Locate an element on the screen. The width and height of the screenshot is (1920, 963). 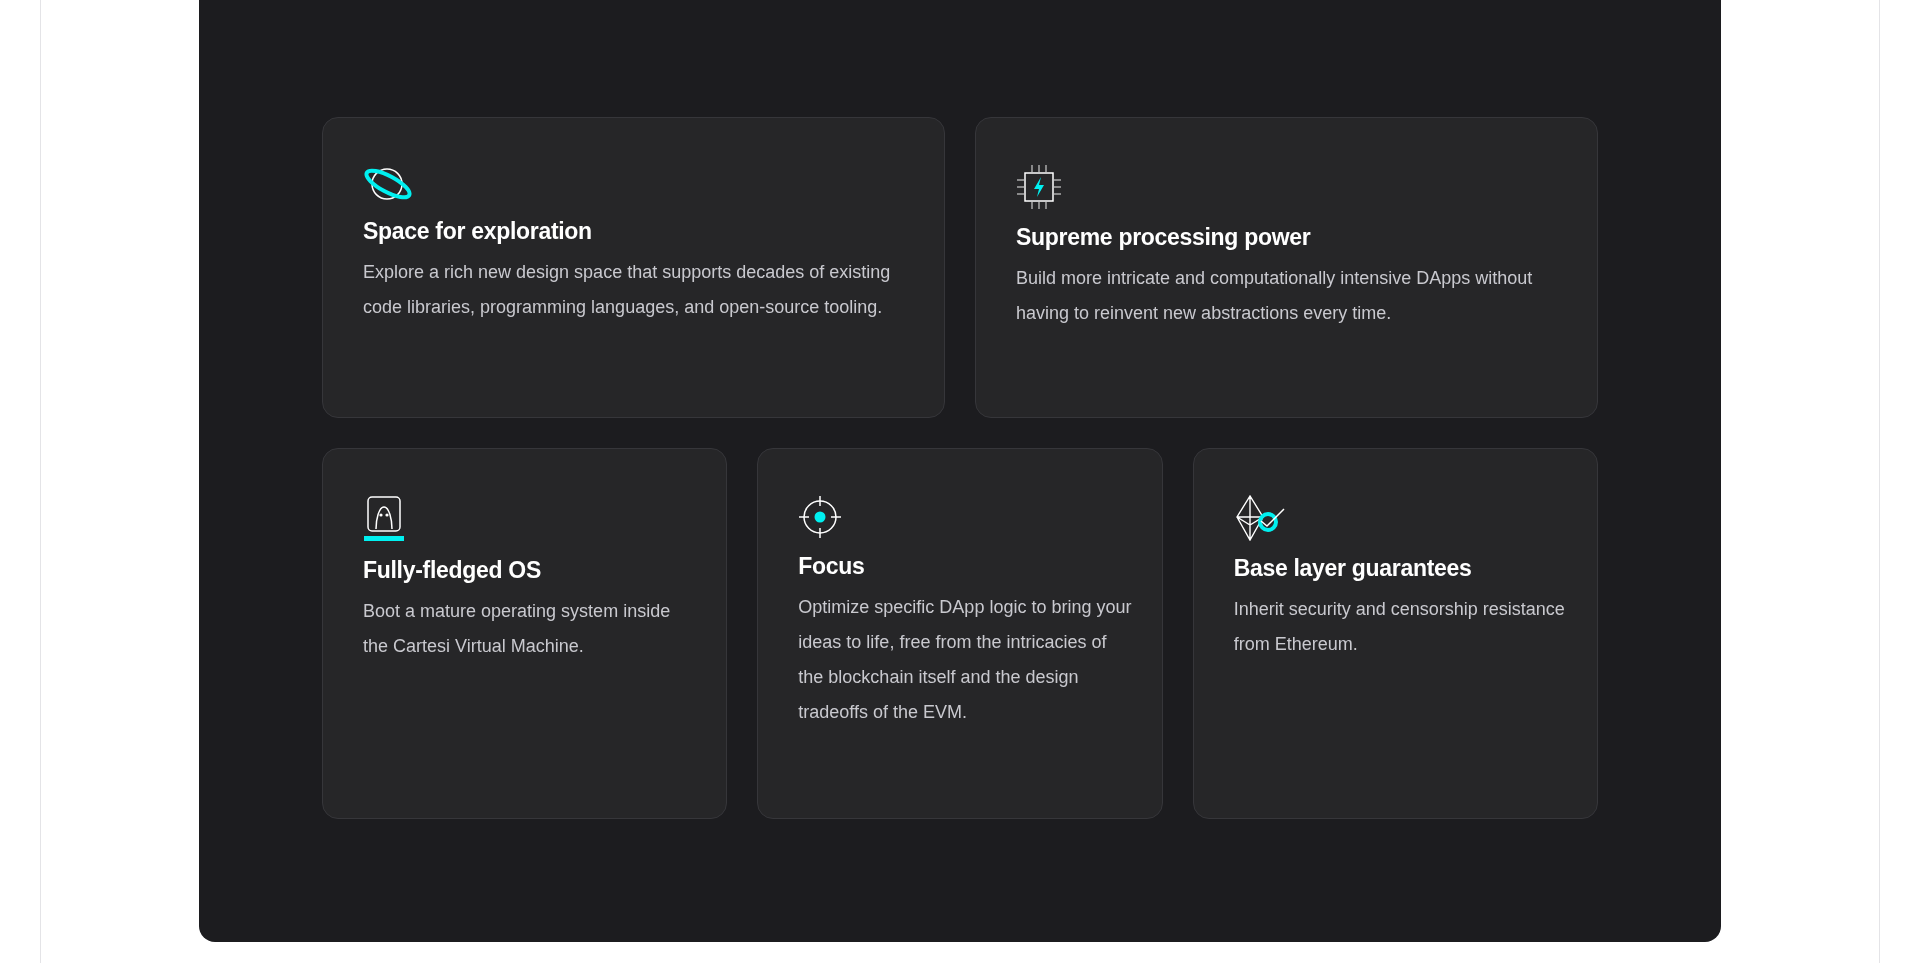
feature-title: Base layer guarantees is located at coordinates (1353, 568).